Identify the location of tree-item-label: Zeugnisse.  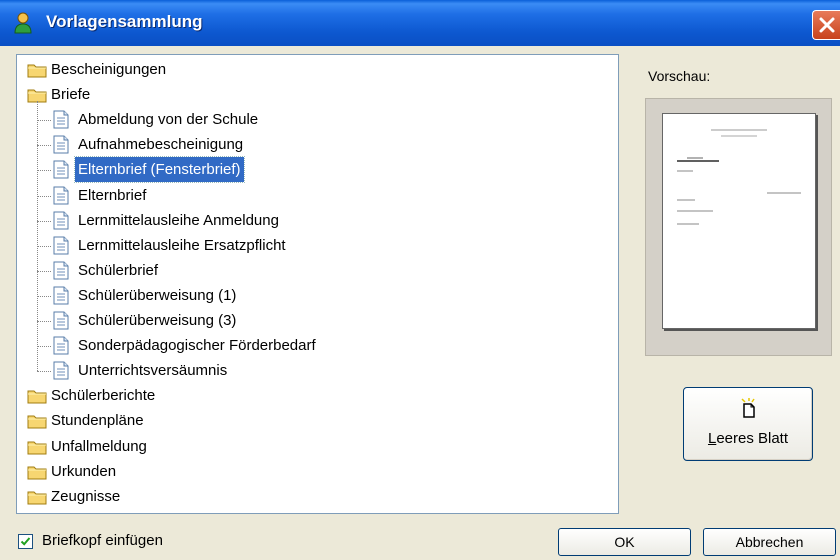
(86, 496).